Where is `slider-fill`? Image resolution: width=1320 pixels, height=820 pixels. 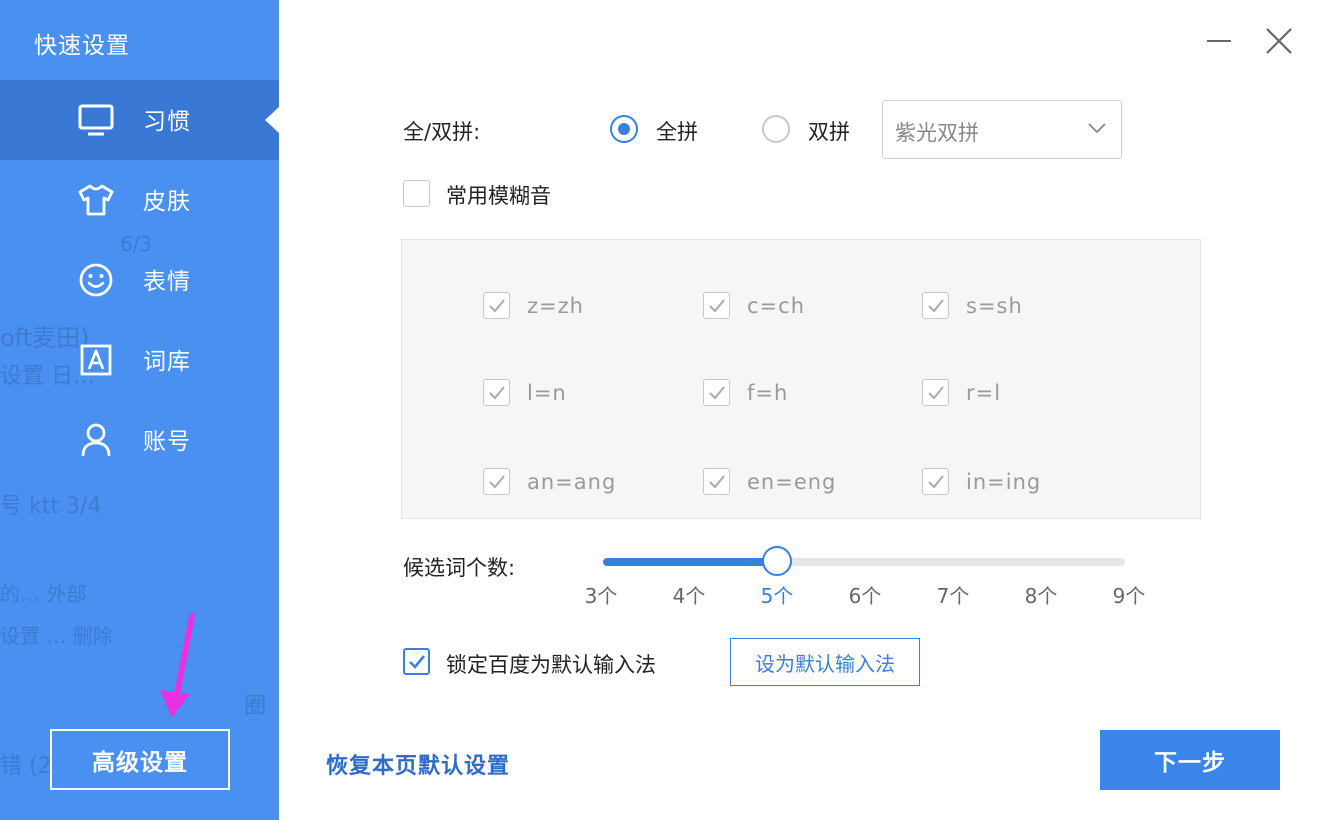 slider-fill is located at coordinates (690, 562).